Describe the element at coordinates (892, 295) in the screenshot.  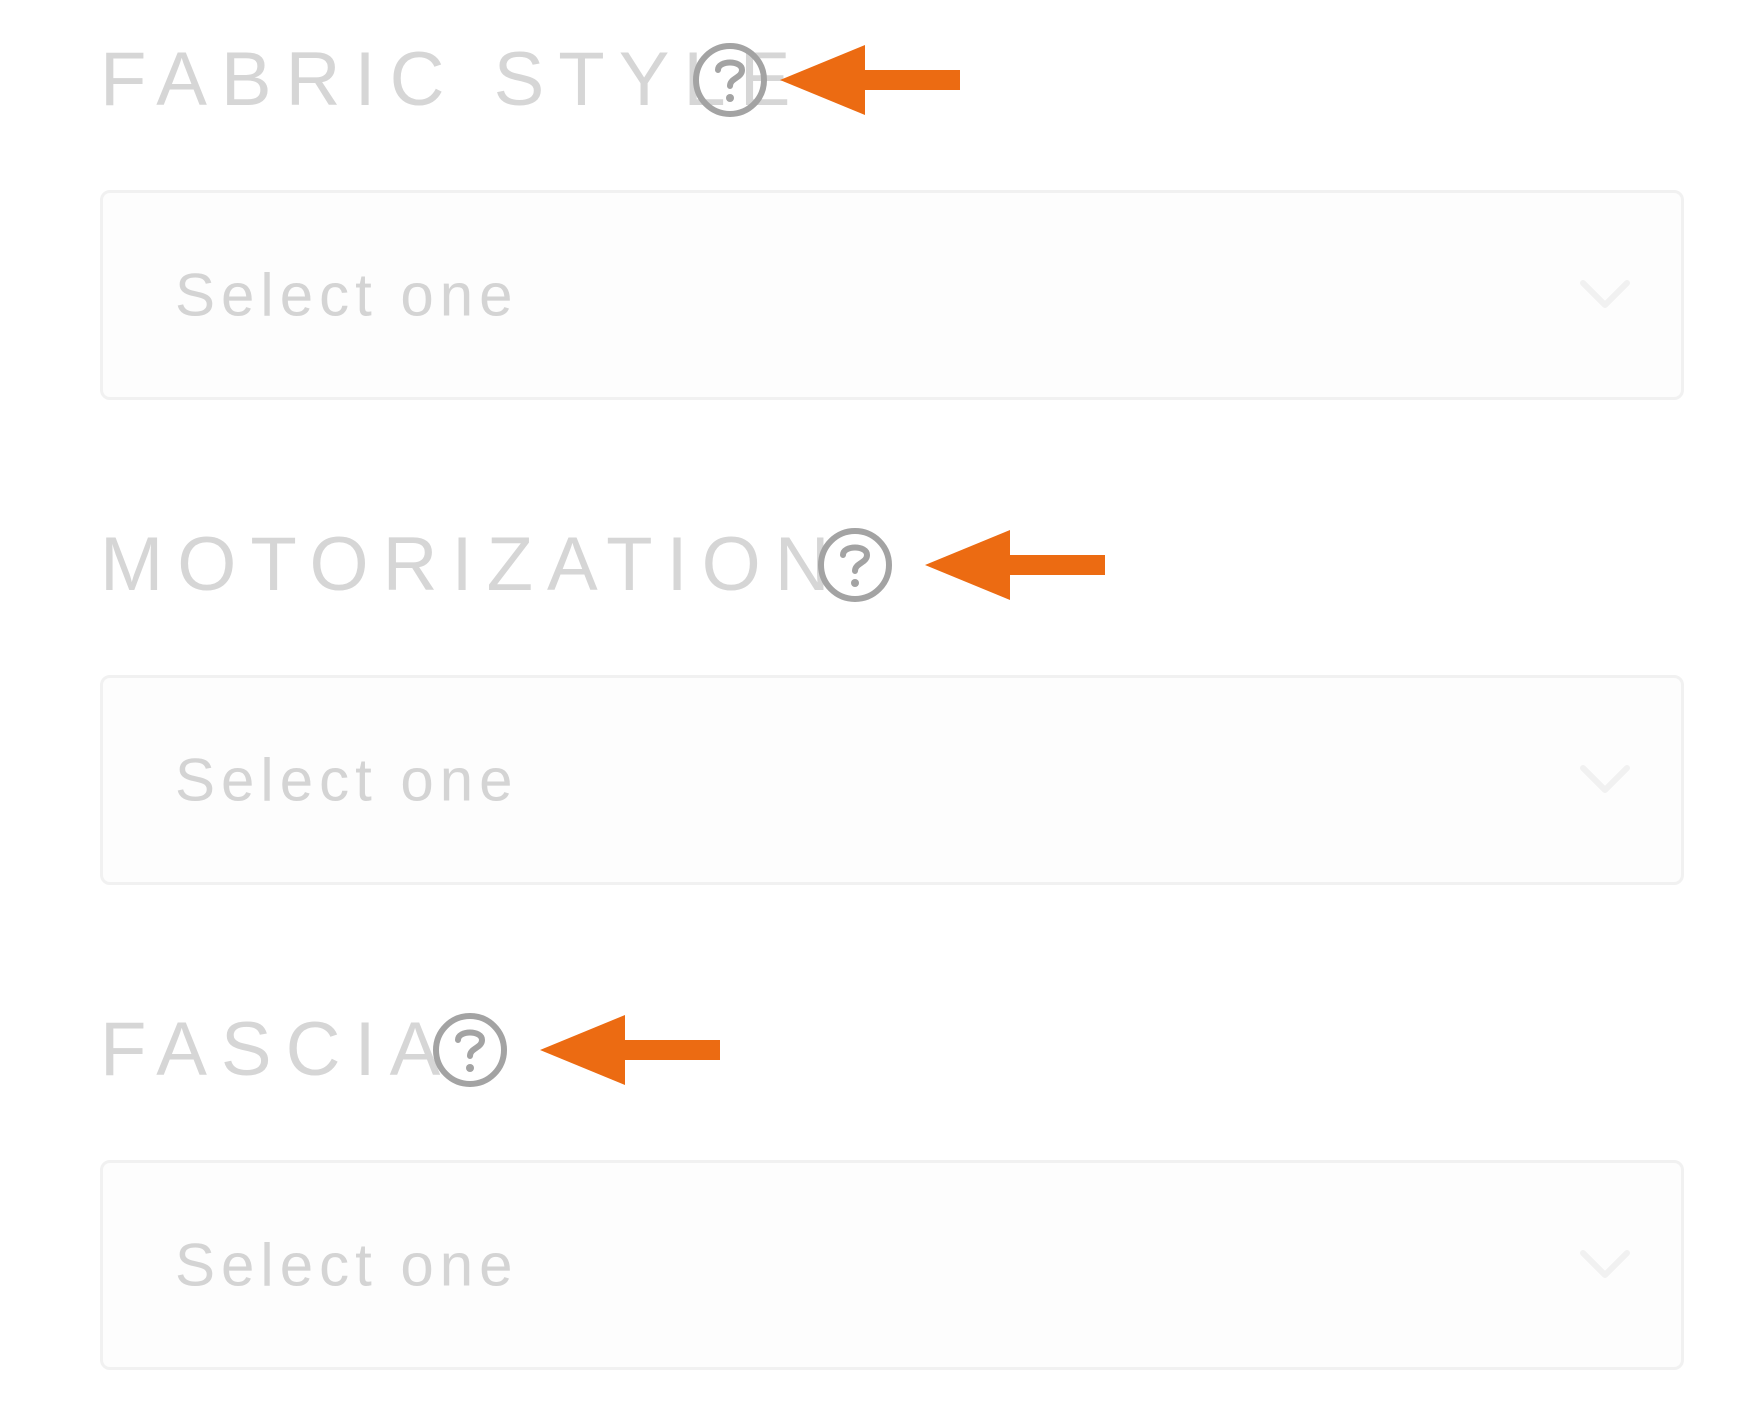
I see `fabric-style-select: Select one` at that location.